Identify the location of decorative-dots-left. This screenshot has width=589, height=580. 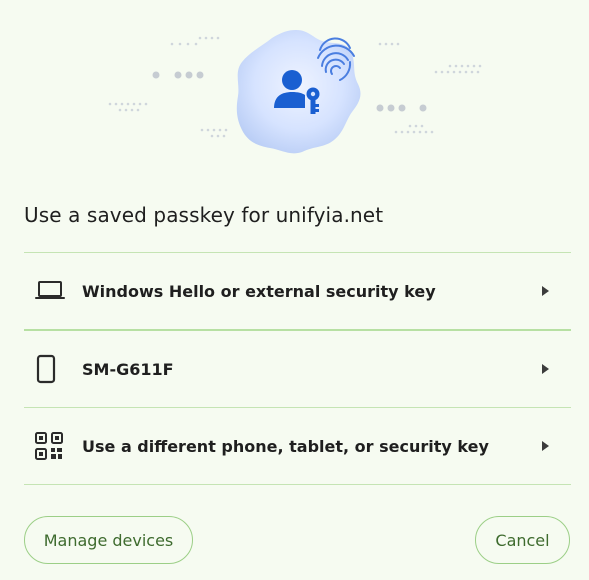
(168, 87).